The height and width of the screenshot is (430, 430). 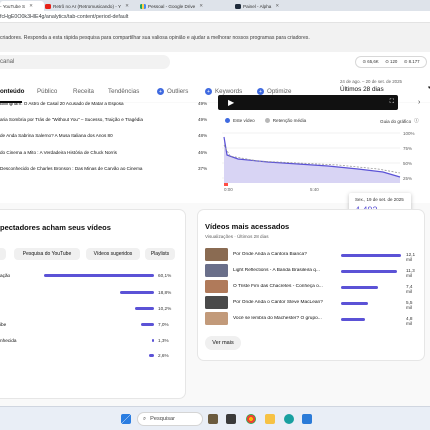 I want to click on y-tick: 100%, so click(x=409, y=133).